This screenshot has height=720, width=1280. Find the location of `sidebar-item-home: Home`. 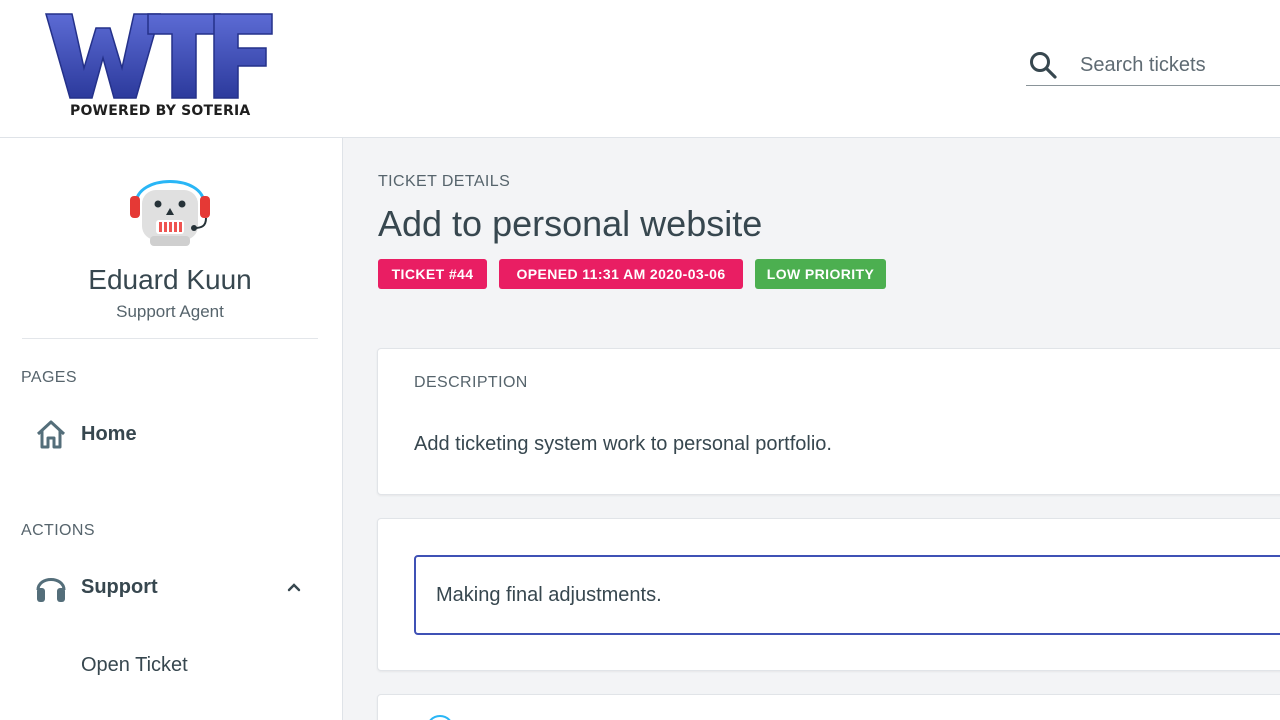

sidebar-item-home: Home is located at coordinates (175, 434).